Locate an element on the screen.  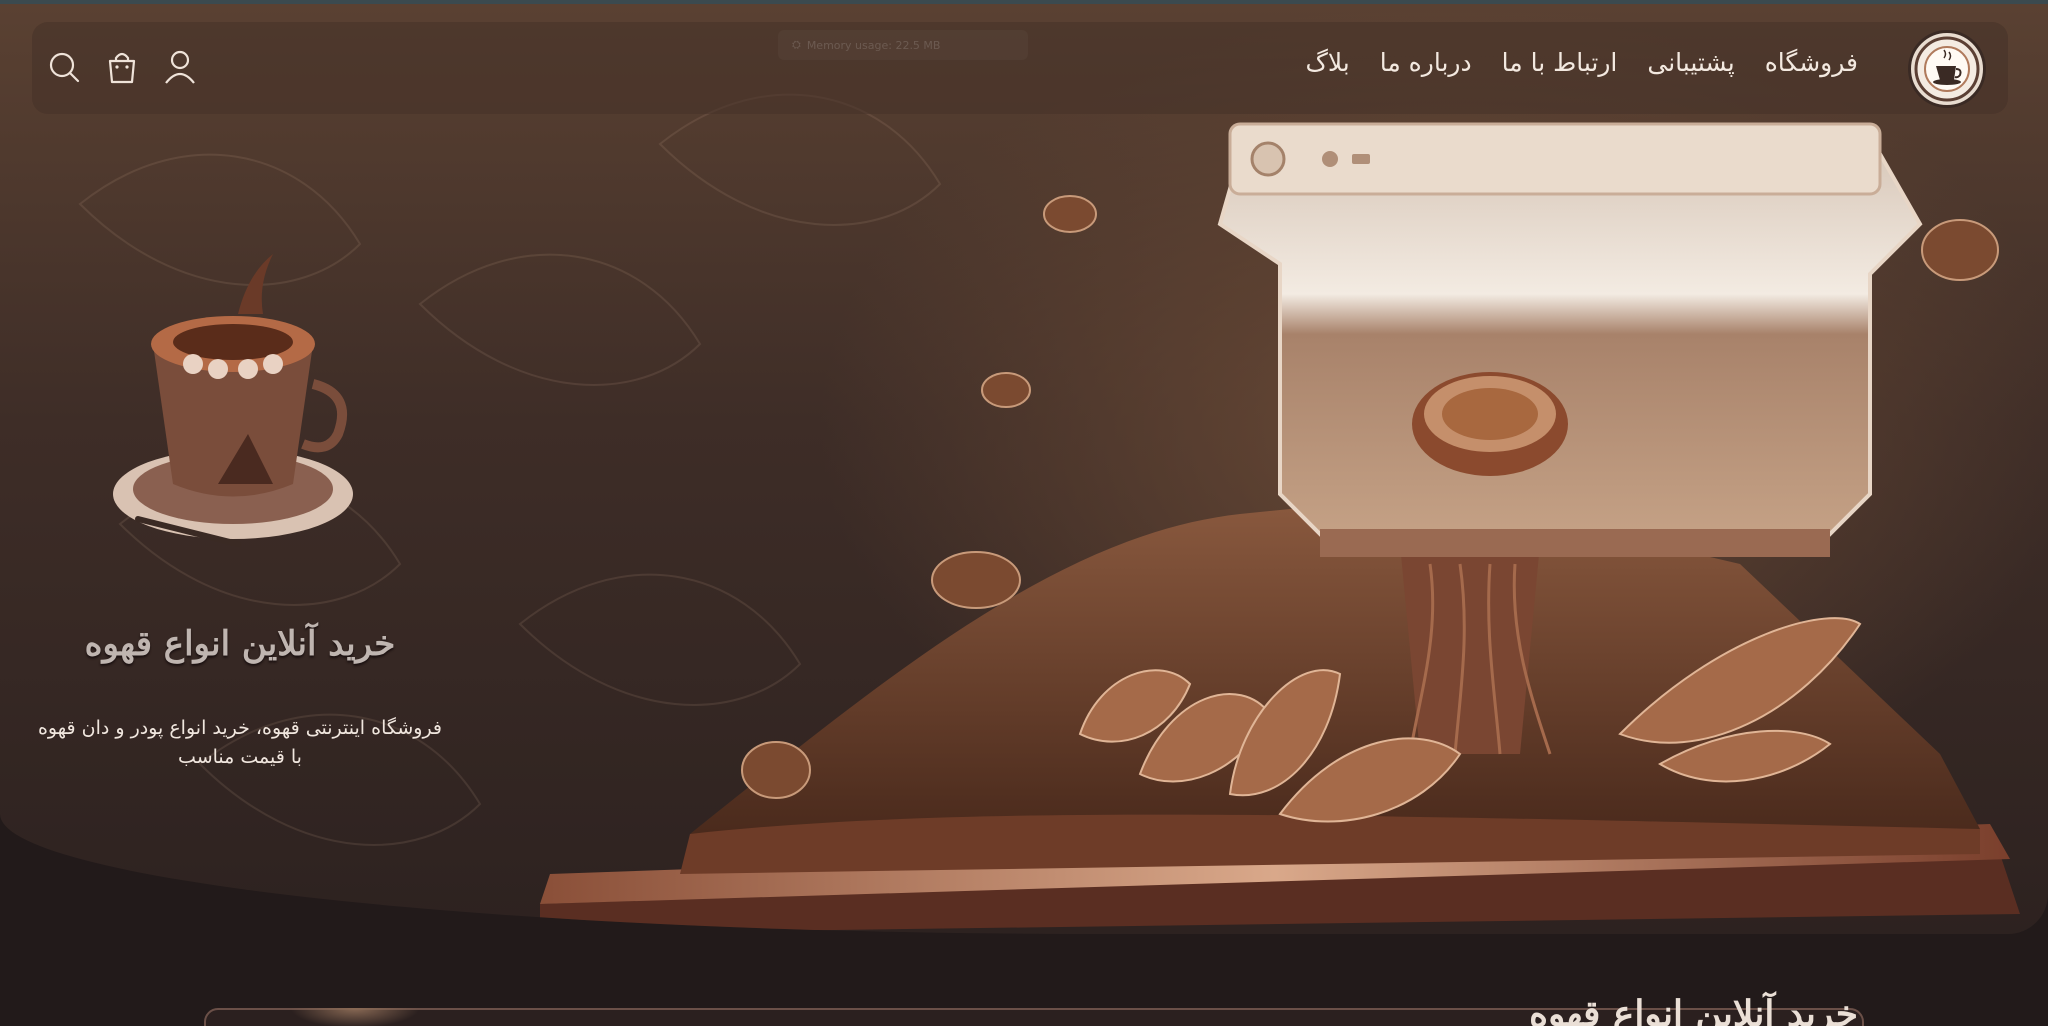
nav-link-blog: بلاگ is located at coordinates (1327, 62).